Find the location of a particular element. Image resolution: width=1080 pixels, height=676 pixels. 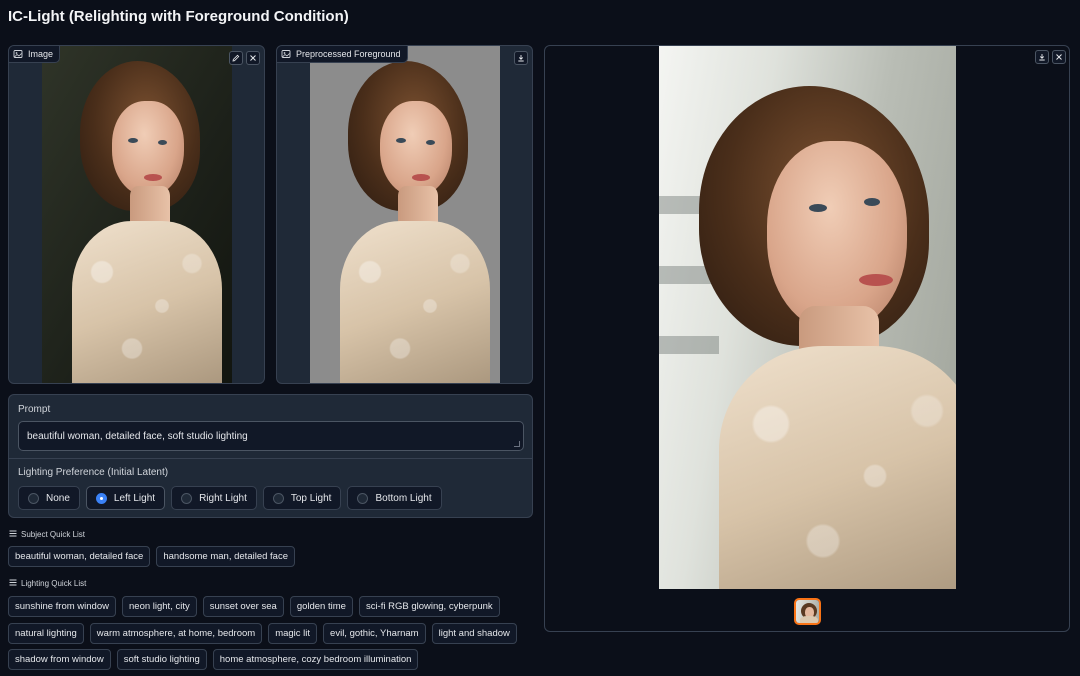

lighting-chip: sunshine from window is located at coordinates (62, 606).